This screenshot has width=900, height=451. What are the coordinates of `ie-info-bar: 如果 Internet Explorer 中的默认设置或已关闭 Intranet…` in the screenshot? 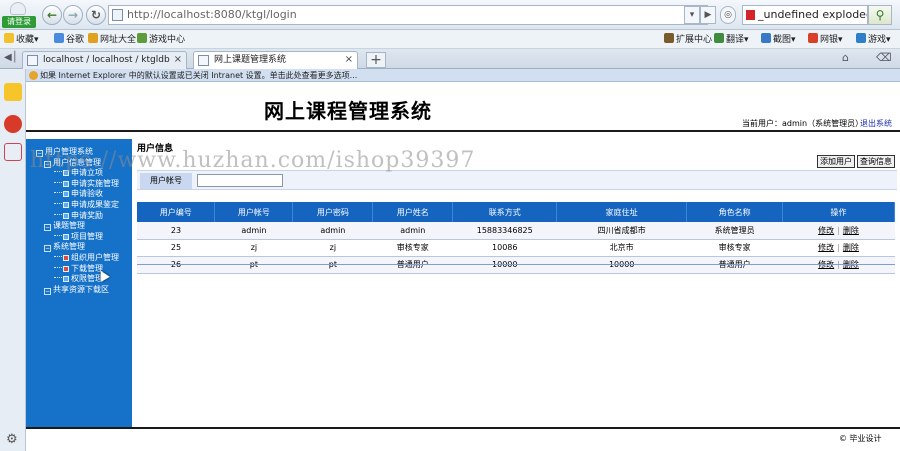 It's located at (463, 75).